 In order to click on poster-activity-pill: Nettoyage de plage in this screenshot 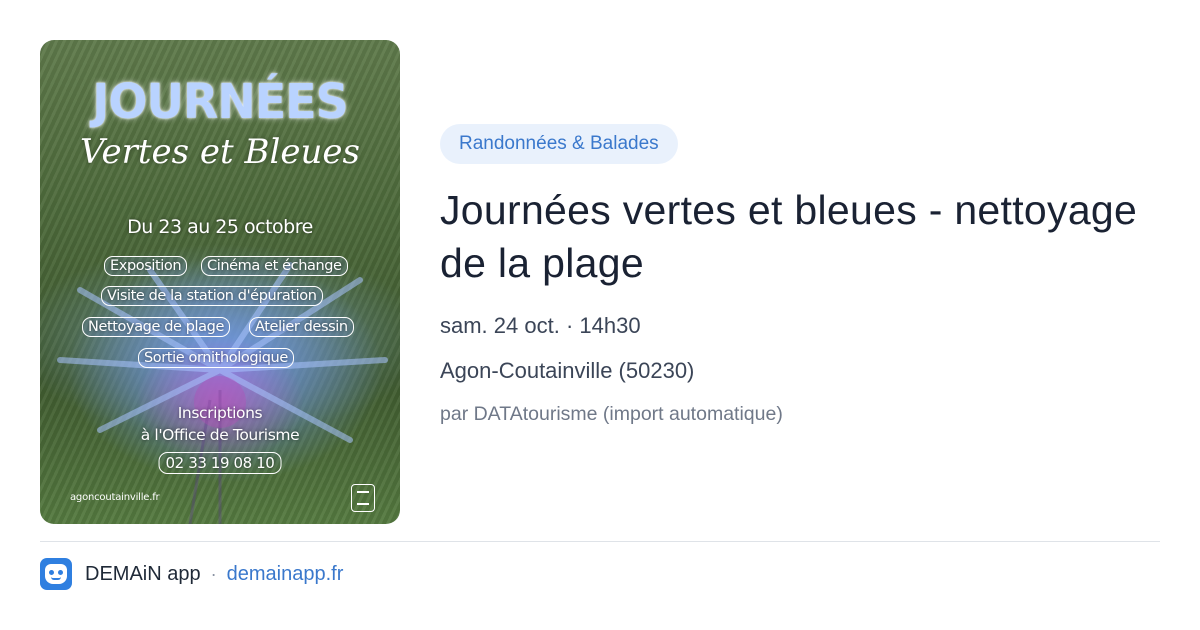, I will do `click(156, 327)`.